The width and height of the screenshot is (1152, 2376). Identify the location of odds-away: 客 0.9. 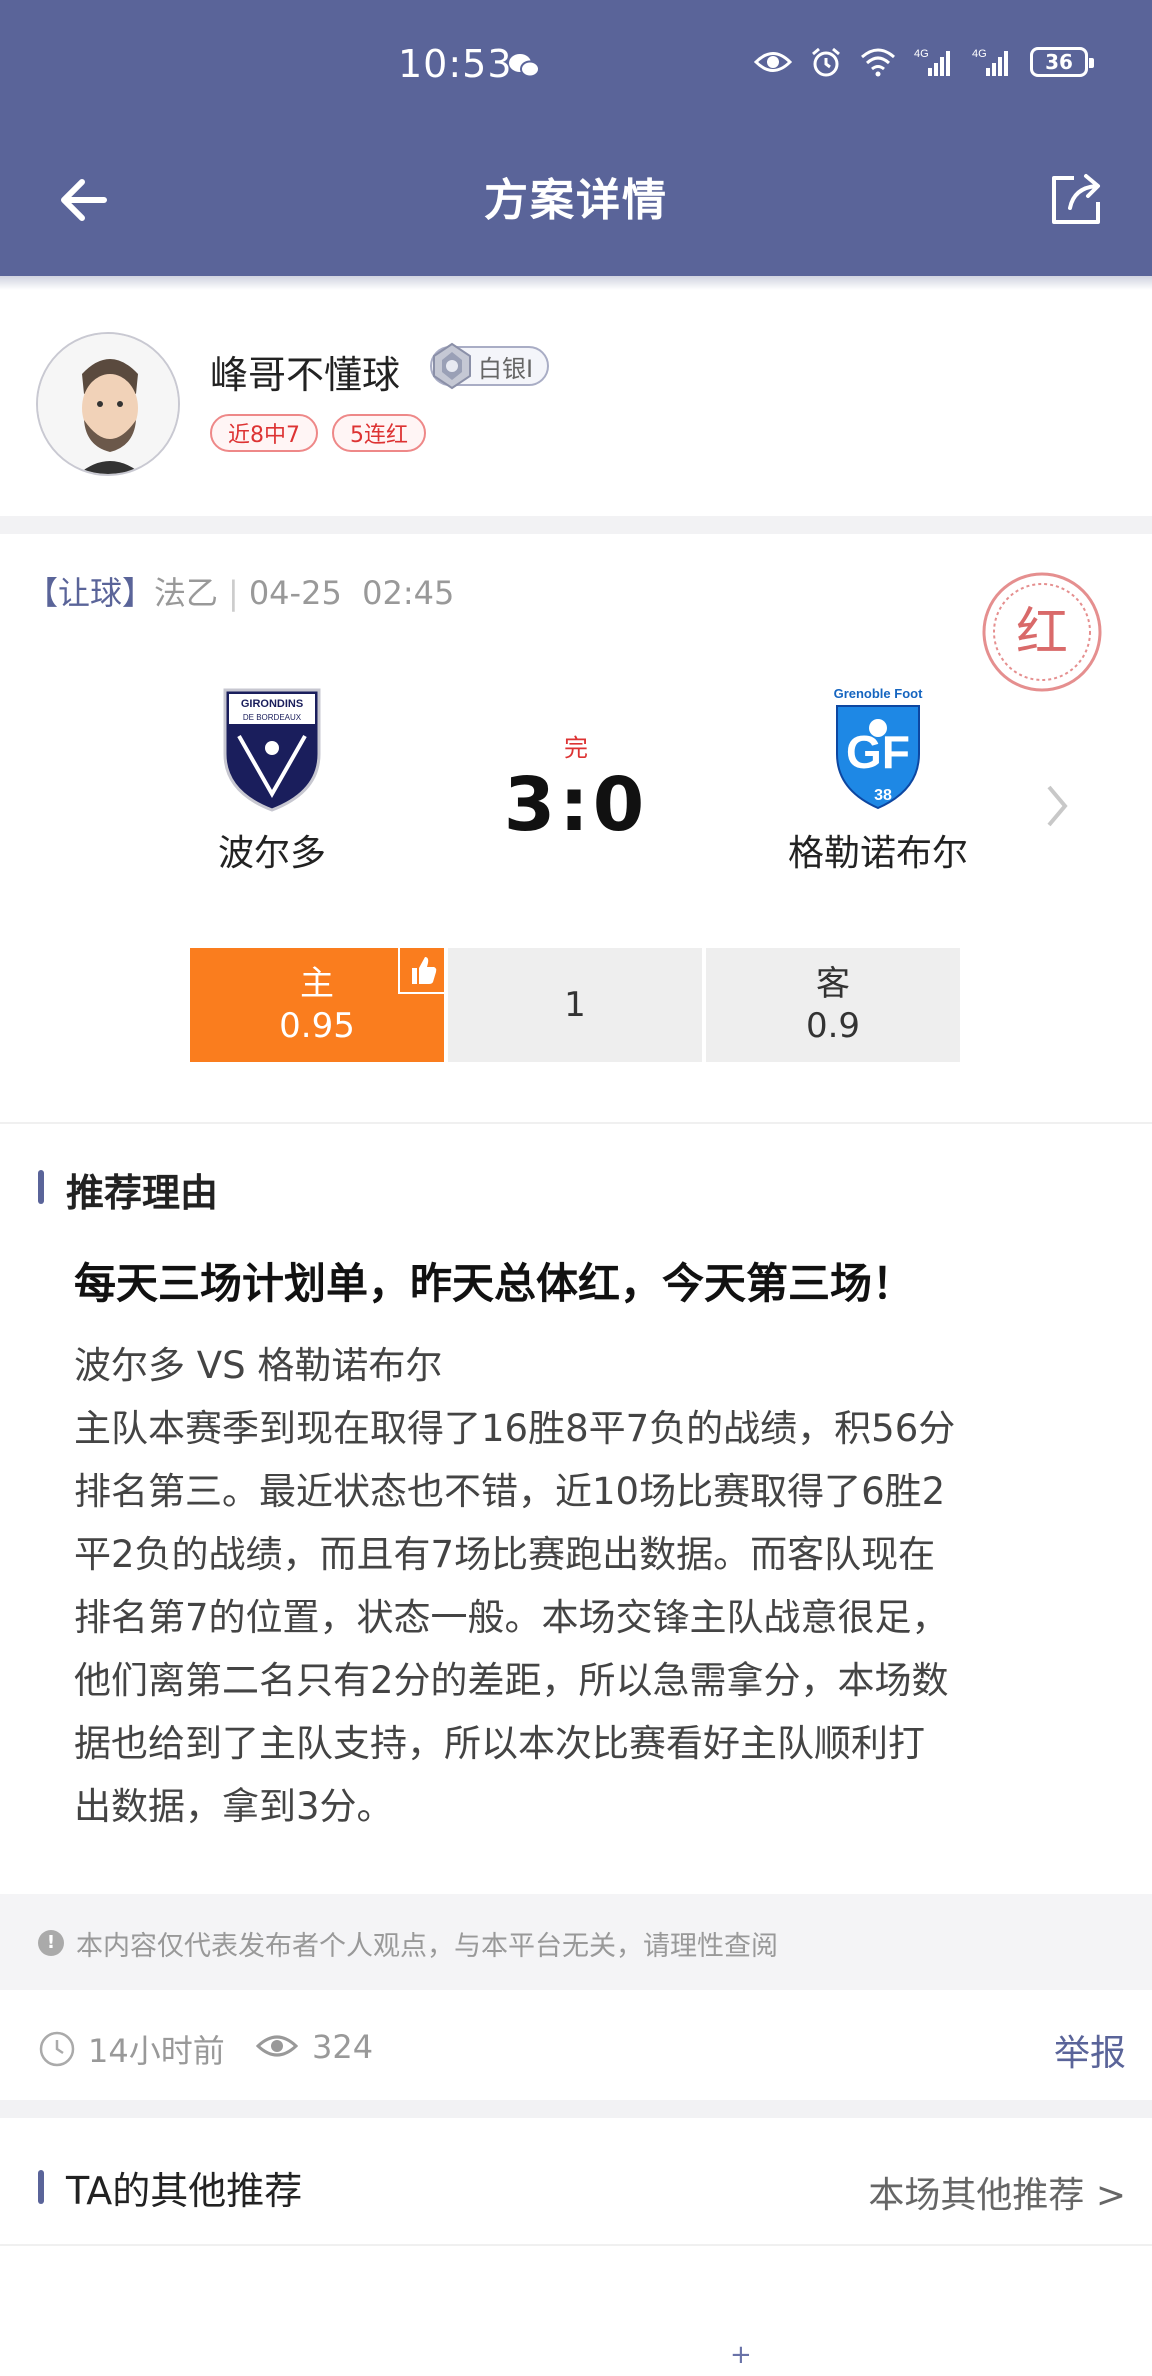
(833, 1005).